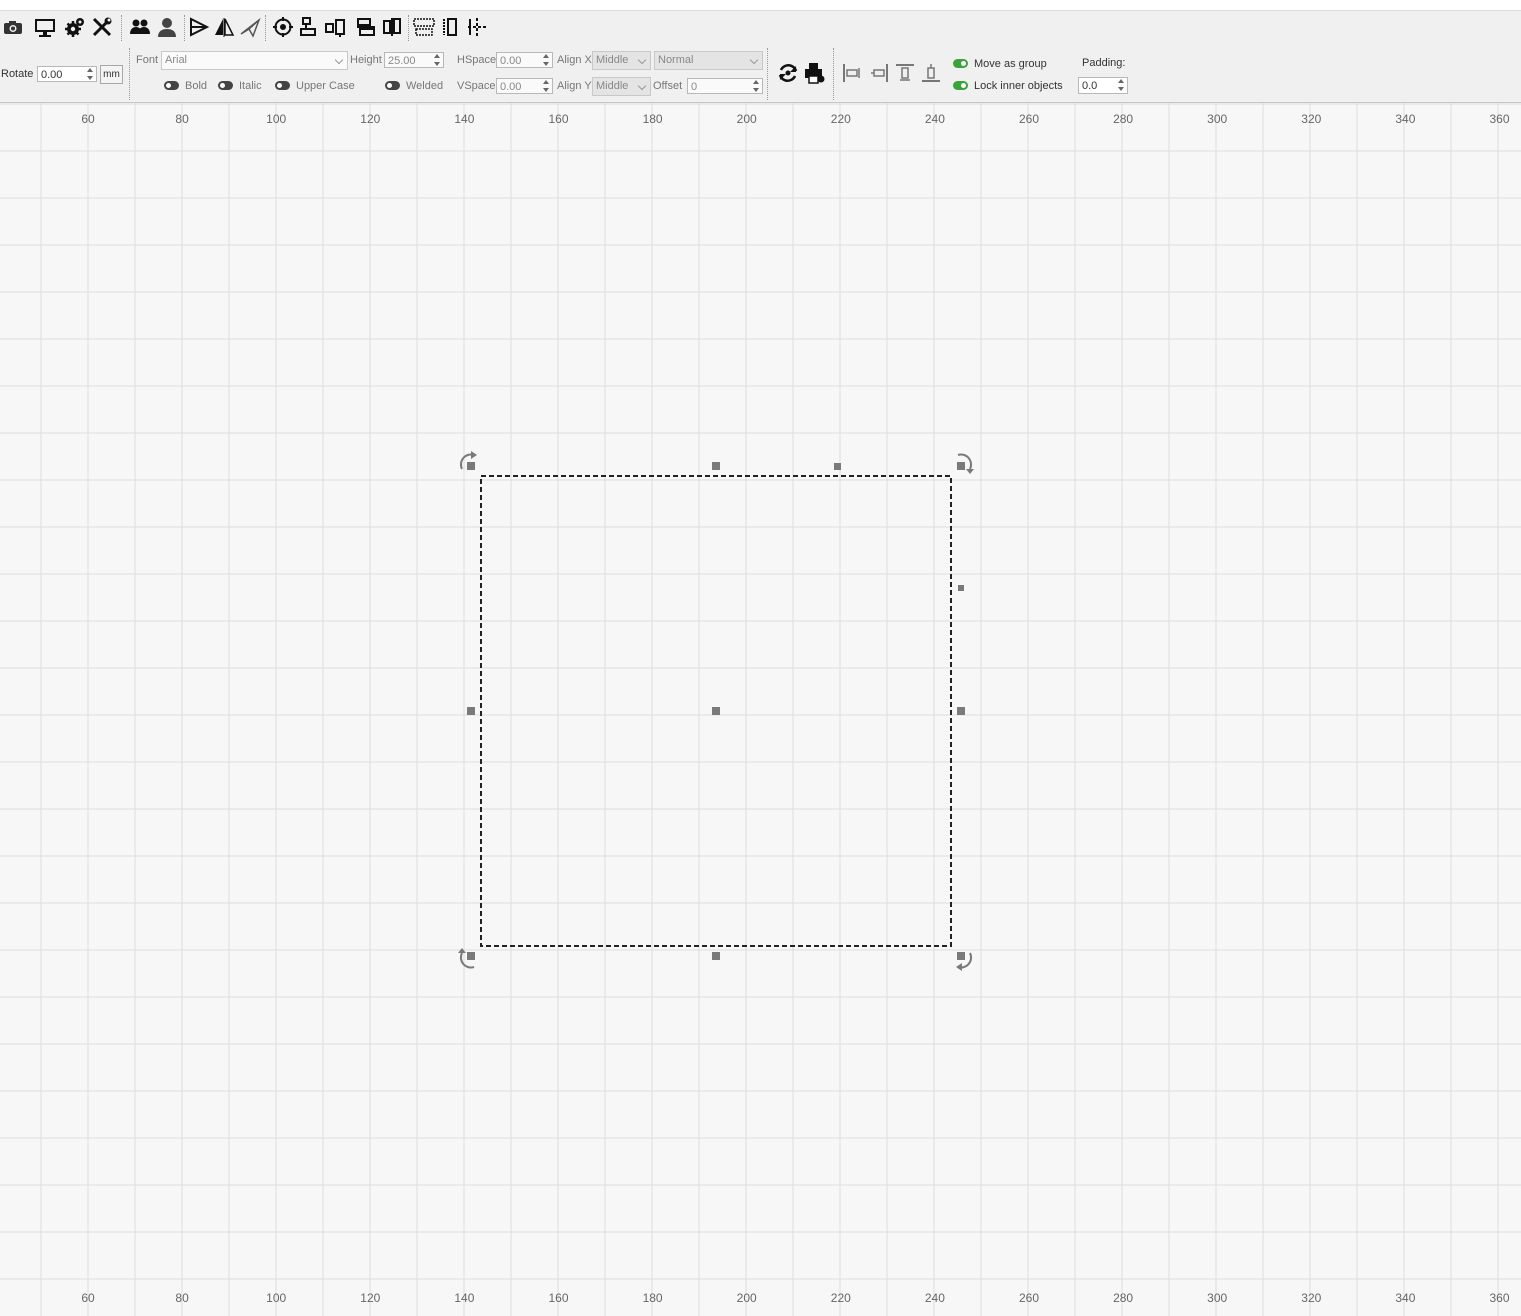  What do you see at coordinates (612, 60) in the screenshot?
I see `align-x-value: Middle` at bounding box center [612, 60].